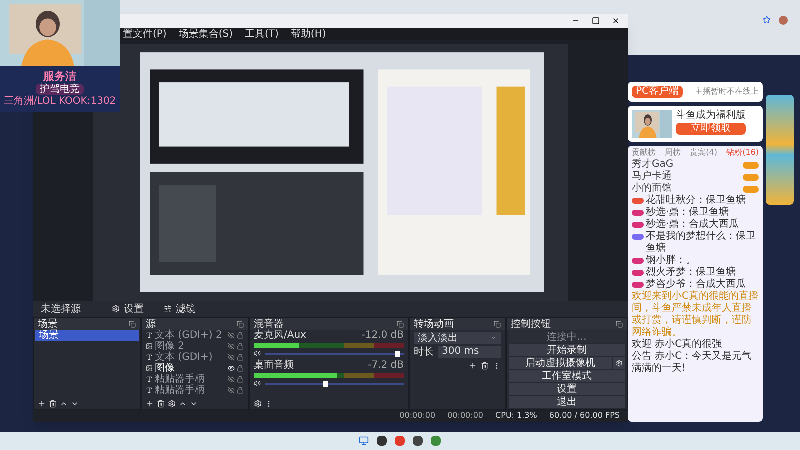 This screenshot has width=800, height=450. What do you see at coordinates (87, 335) in the screenshot?
I see `scene-item: 场景` at bounding box center [87, 335].